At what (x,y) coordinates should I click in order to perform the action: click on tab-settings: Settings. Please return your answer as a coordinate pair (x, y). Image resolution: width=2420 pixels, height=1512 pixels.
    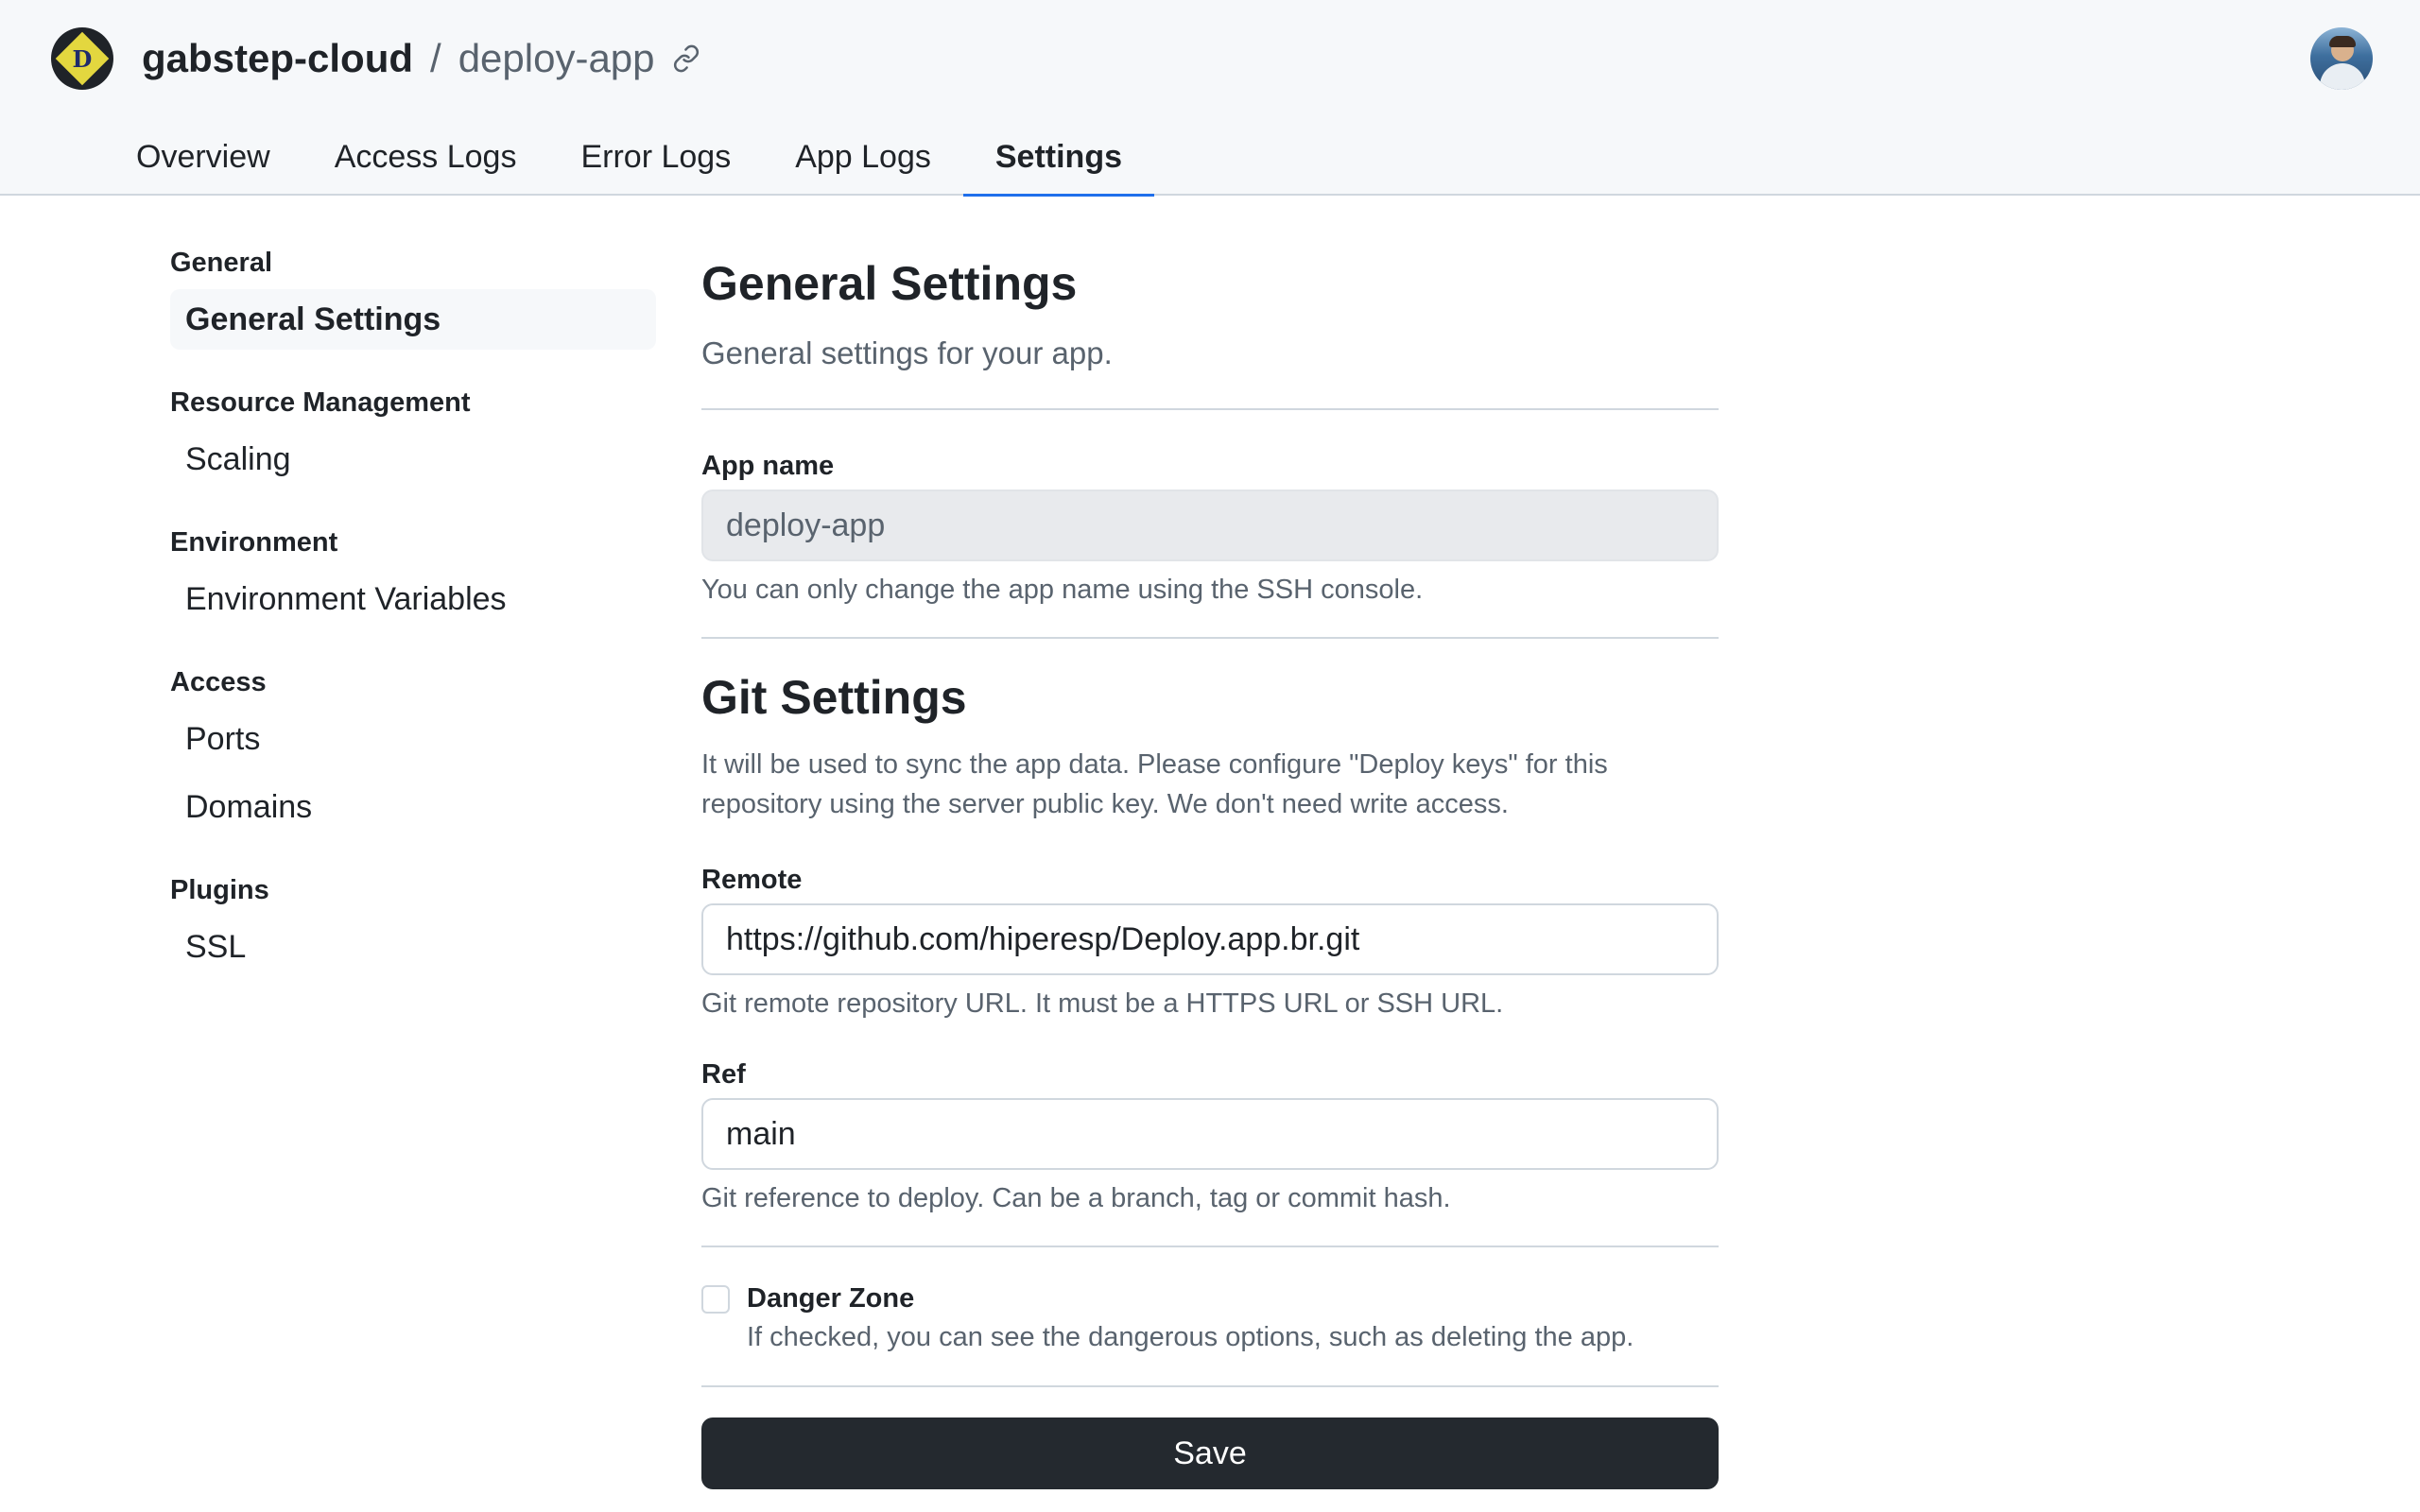
    Looking at the image, I should click on (1058, 164).